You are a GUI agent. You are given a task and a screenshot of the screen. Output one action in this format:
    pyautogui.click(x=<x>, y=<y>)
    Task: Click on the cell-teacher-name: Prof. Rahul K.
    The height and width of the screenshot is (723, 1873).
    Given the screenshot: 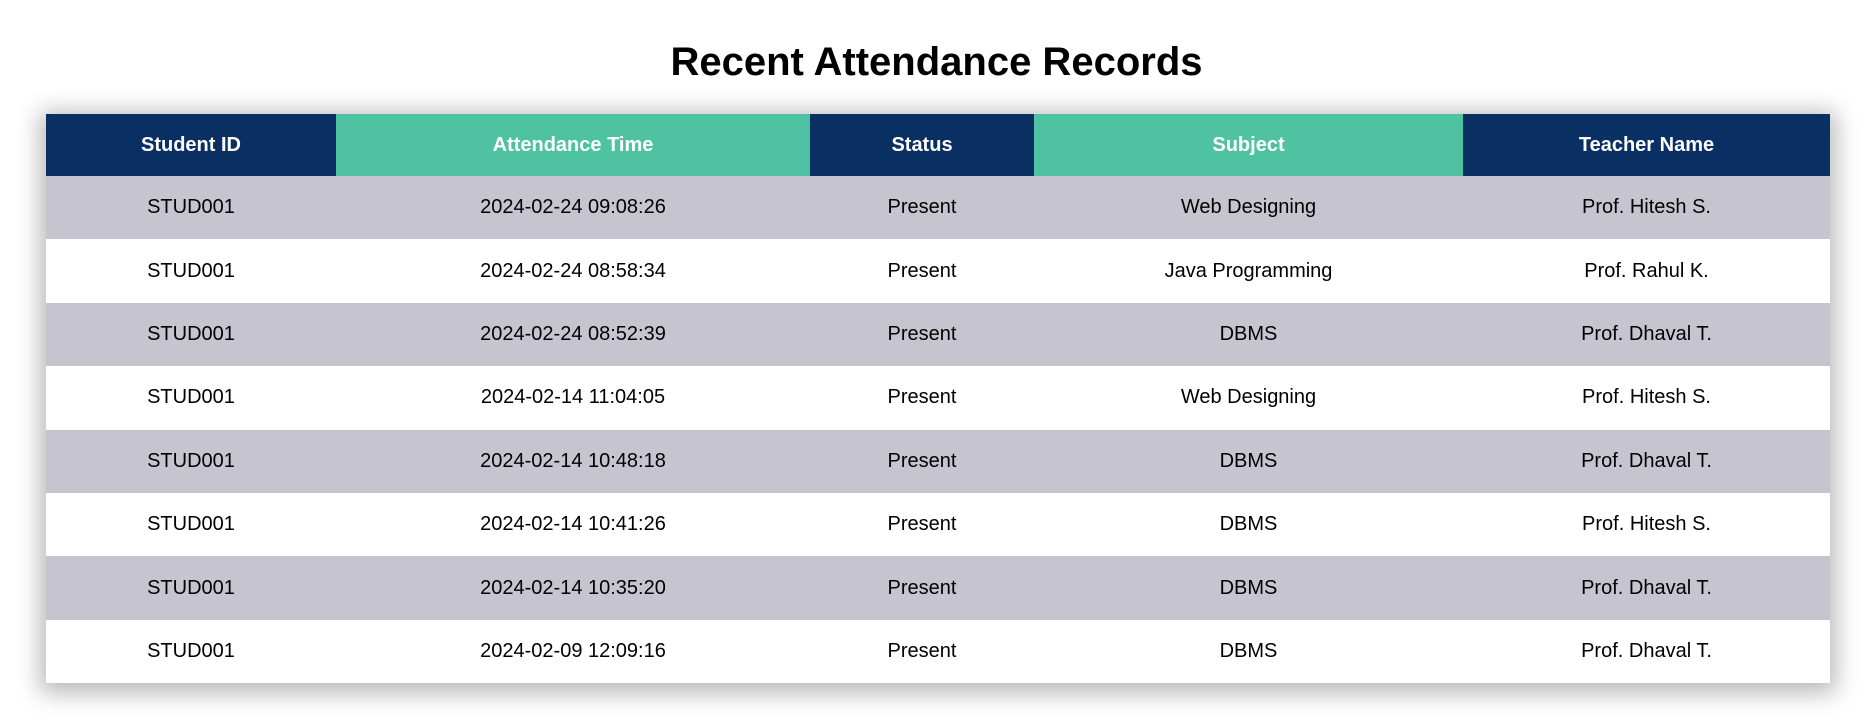 What is the action you would take?
    pyautogui.click(x=1646, y=271)
    